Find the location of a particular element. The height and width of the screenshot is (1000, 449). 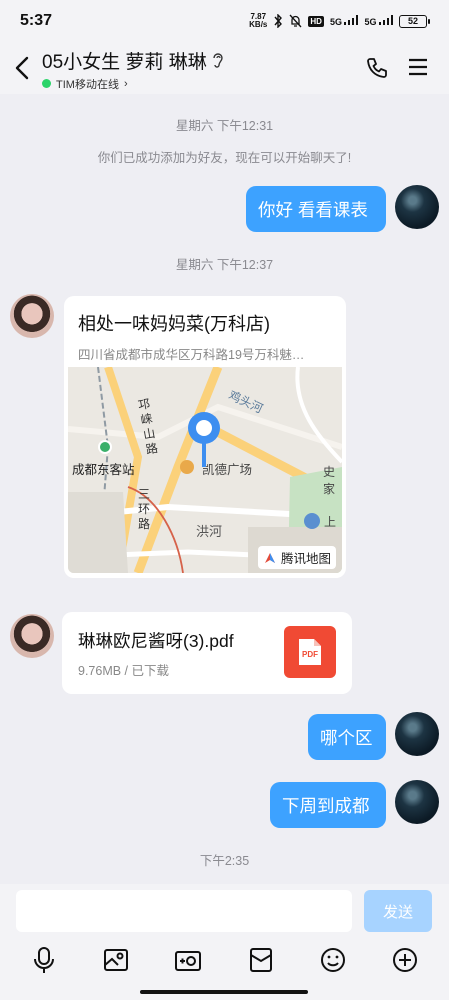

map-brand: 腾讯地图 is located at coordinates (296, 557).